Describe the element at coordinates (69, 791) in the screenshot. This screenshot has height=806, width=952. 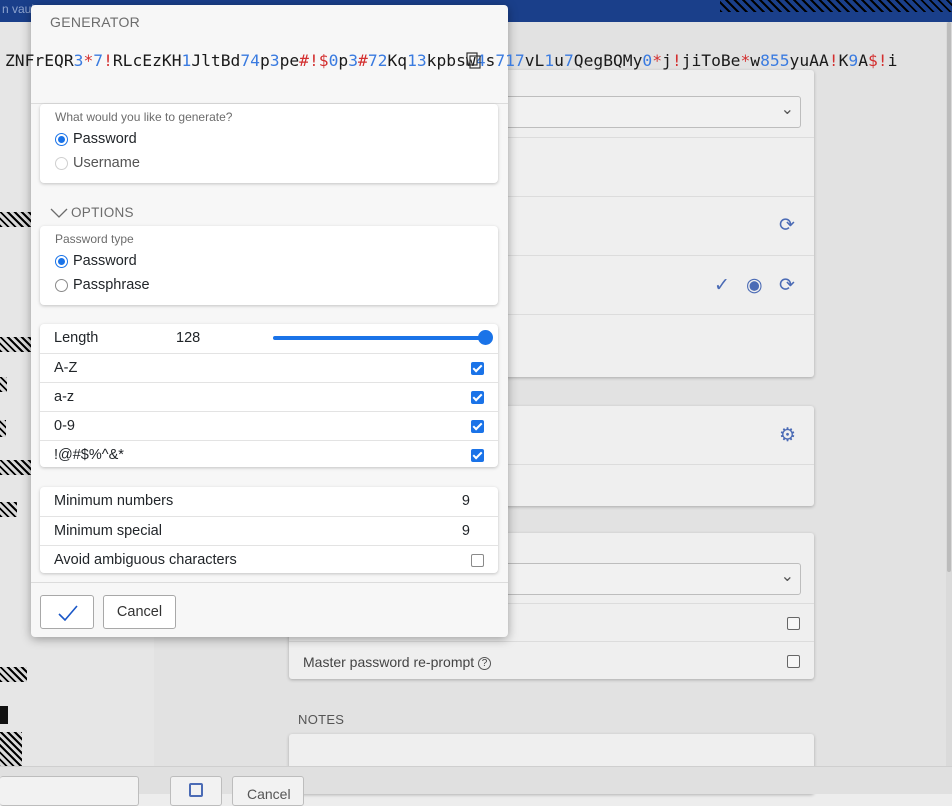
I see `background-button` at that location.